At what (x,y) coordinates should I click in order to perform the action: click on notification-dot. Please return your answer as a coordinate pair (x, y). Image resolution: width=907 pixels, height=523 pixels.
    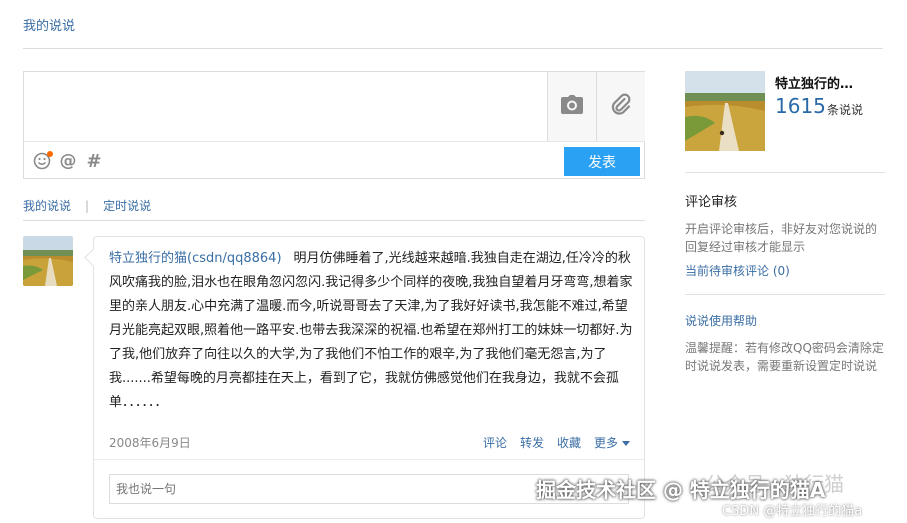
    Looking at the image, I should click on (50, 154).